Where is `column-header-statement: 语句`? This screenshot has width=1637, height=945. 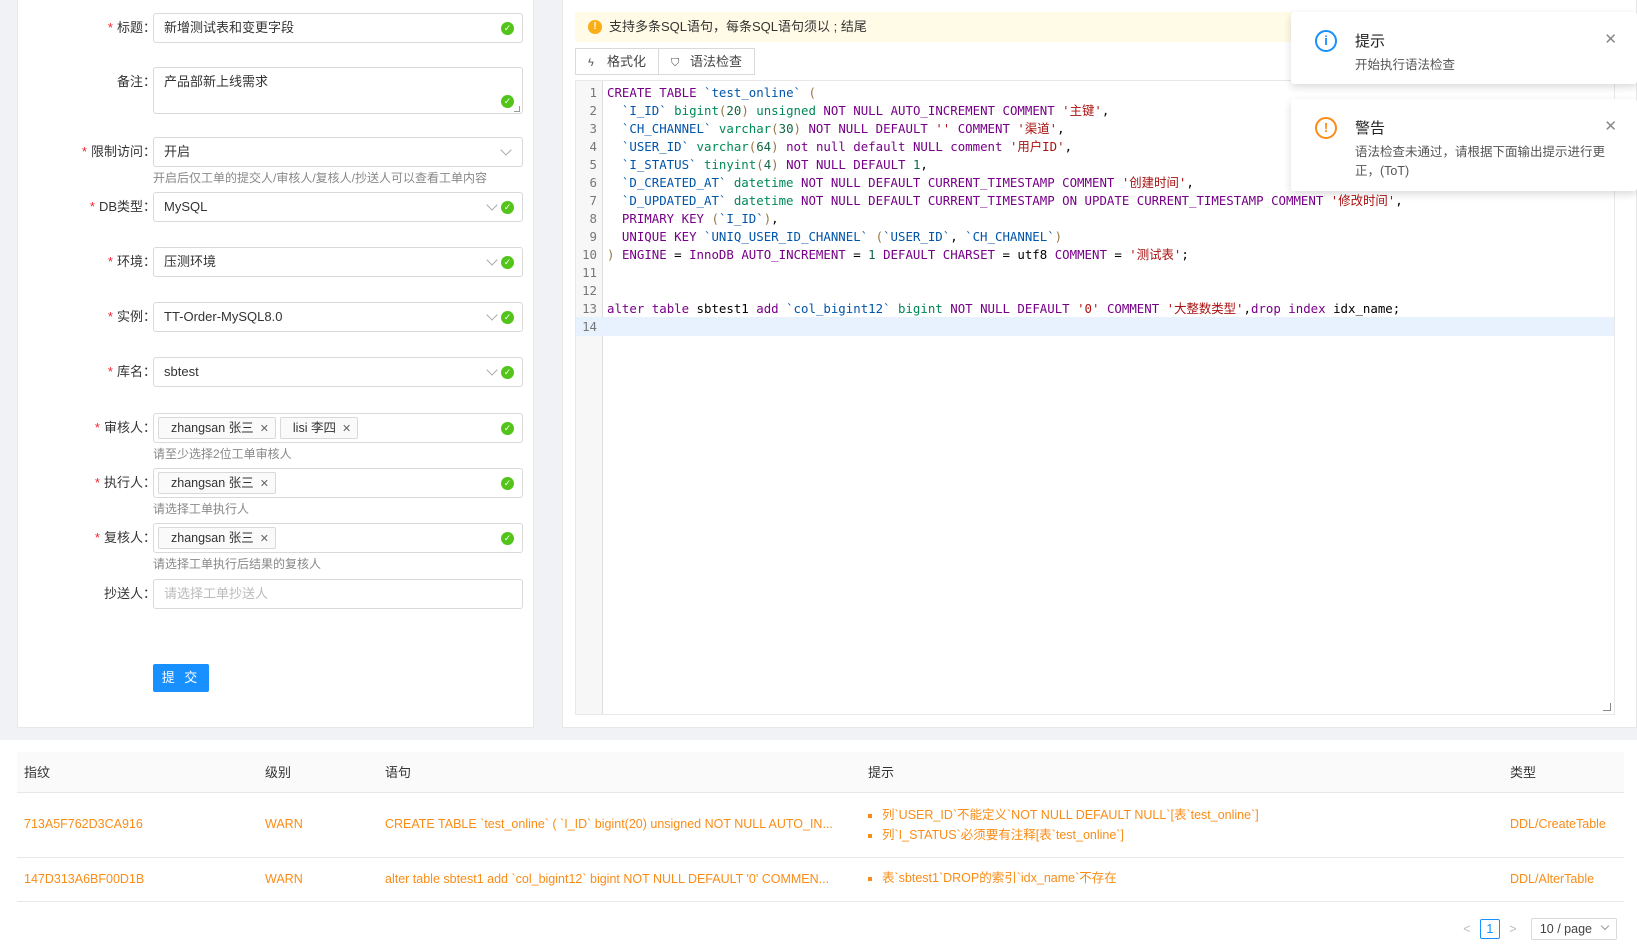
column-header-statement: 语句 is located at coordinates (398, 772).